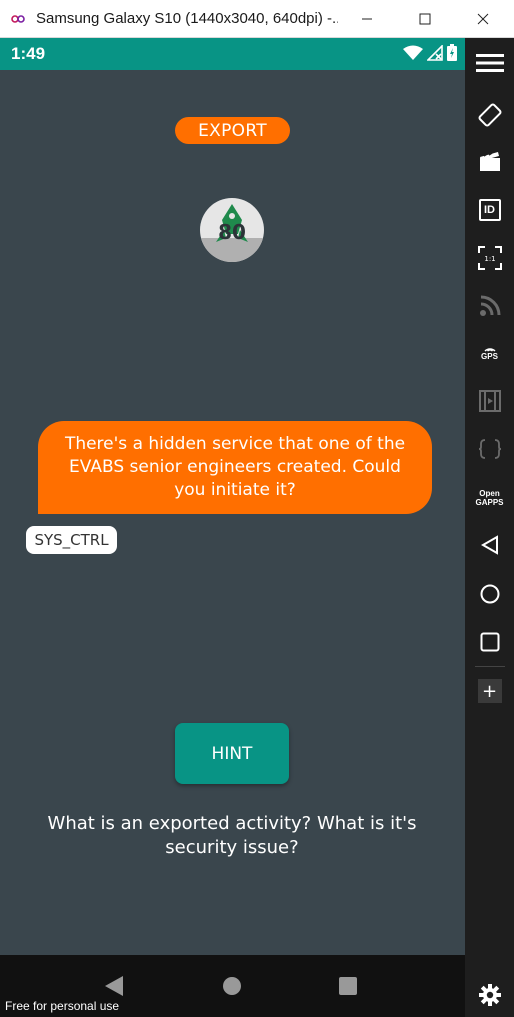 The width and height of the screenshot is (514, 1017). I want to click on opengapps-label: Open GAPPS, so click(489, 498).